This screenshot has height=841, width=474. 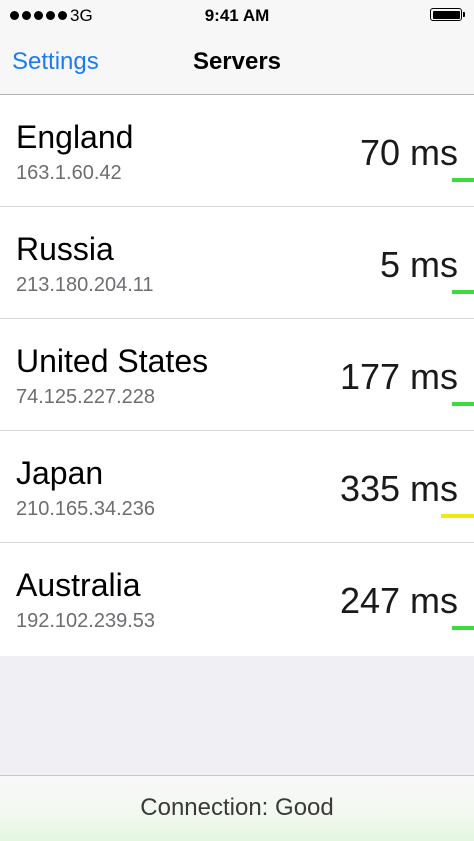 What do you see at coordinates (447, 14) in the screenshot?
I see `battery-icon` at bounding box center [447, 14].